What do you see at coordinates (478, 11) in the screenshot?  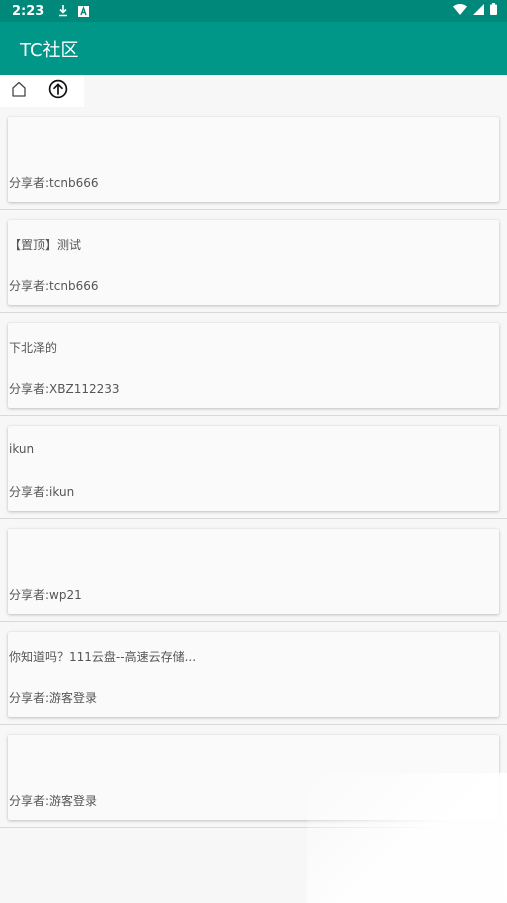 I see `signal-icon` at bounding box center [478, 11].